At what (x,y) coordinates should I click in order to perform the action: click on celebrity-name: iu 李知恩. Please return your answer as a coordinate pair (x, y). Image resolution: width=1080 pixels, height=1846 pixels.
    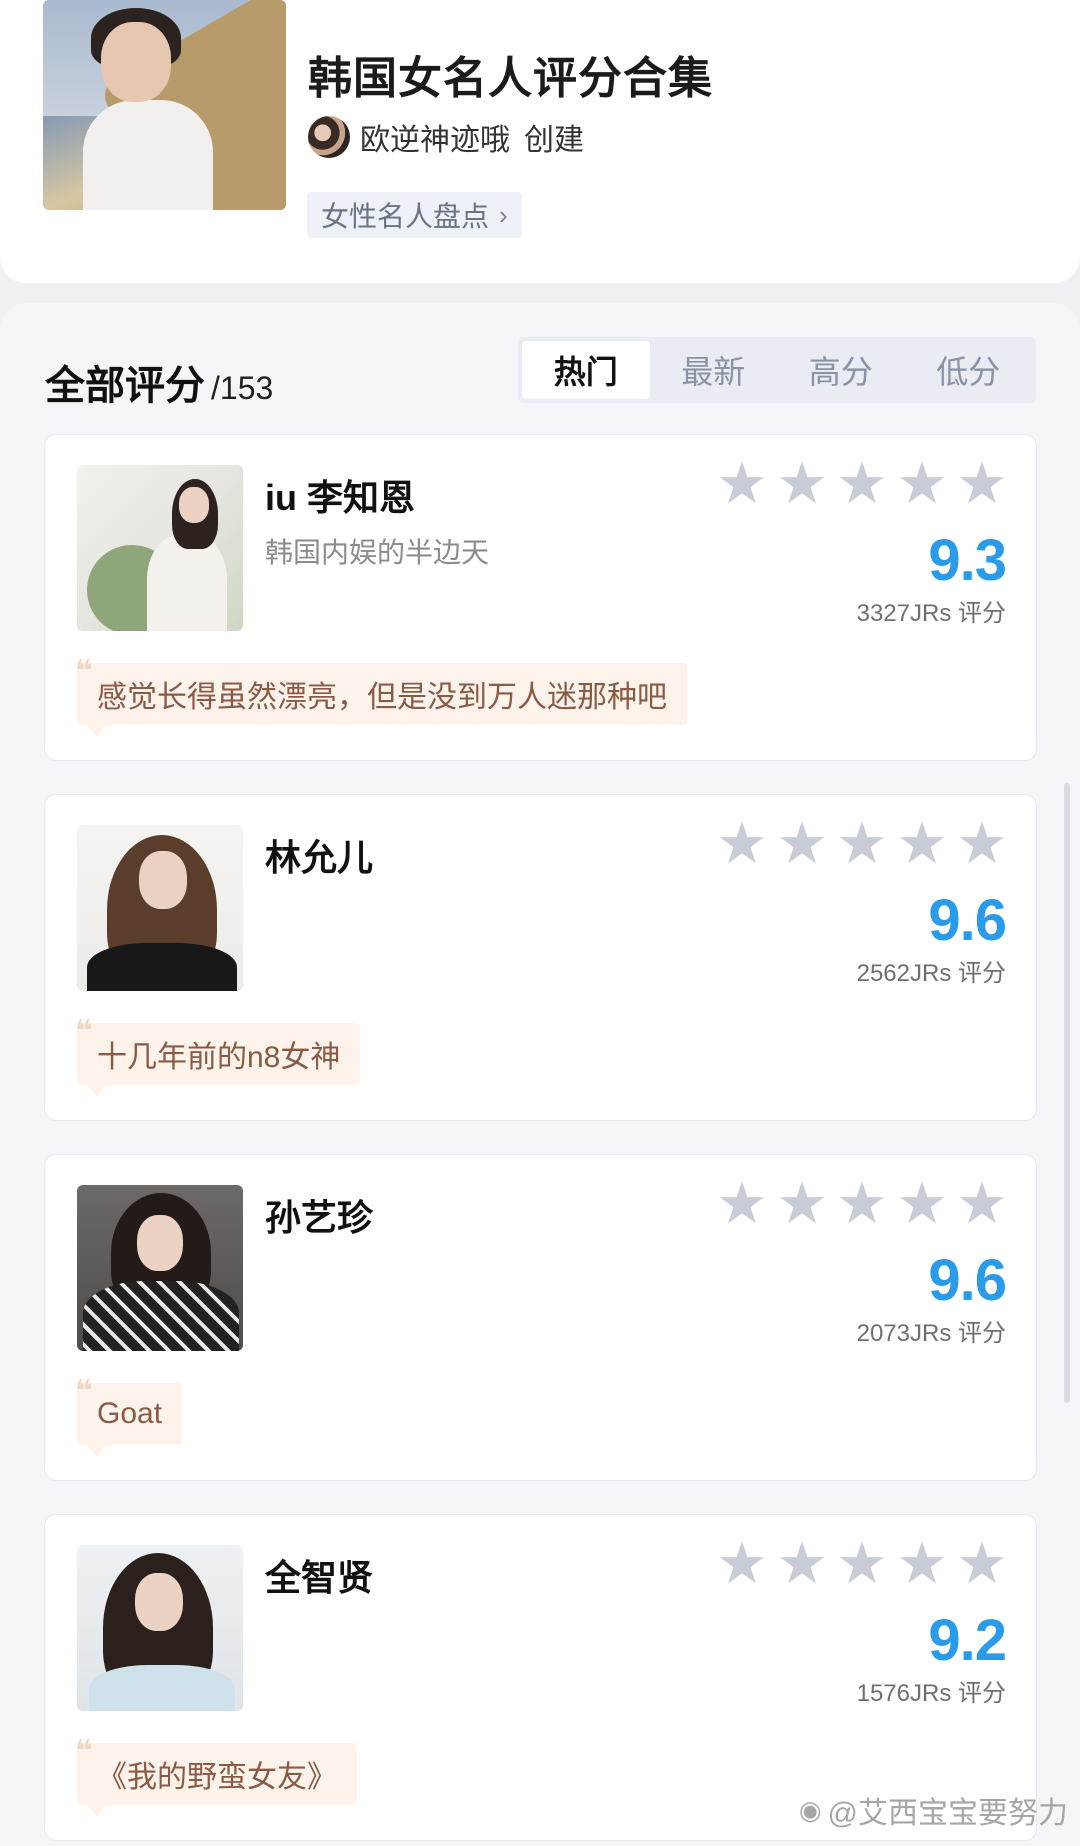
    Looking at the image, I should click on (340, 495).